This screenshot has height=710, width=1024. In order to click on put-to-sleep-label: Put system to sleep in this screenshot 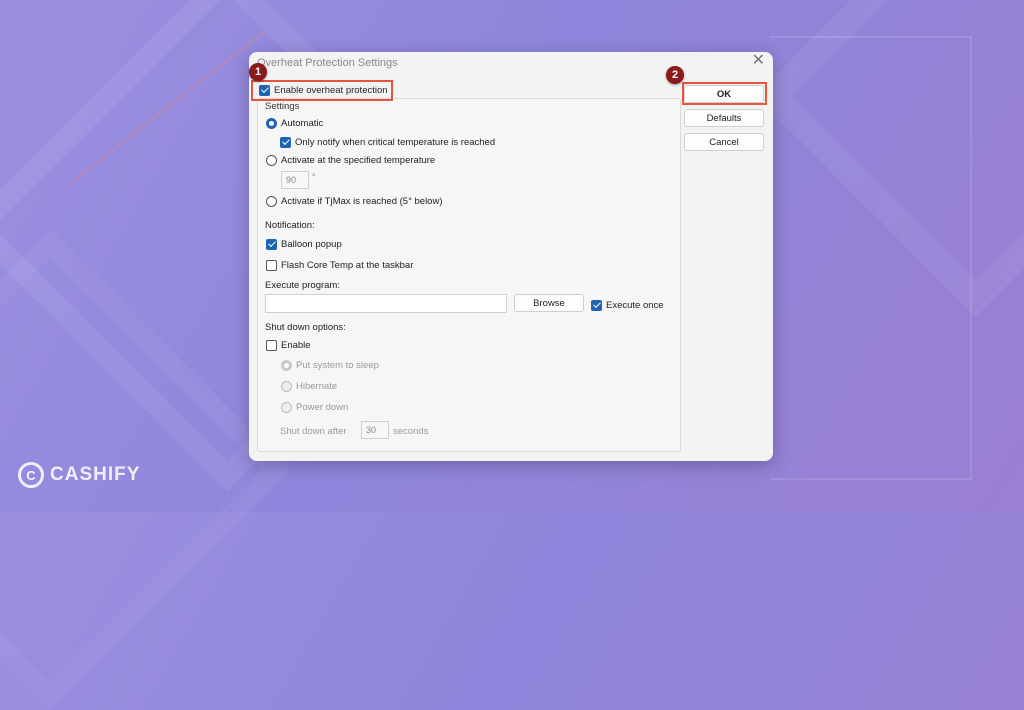, I will do `click(337, 365)`.